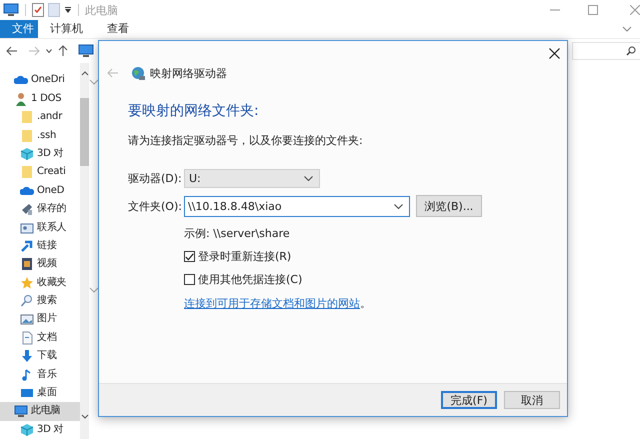 The image size is (640, 439). I want to click on instruction-text: 请为连接指定驱动器号，以及你要连接的文件夹:, so click(246, 140).